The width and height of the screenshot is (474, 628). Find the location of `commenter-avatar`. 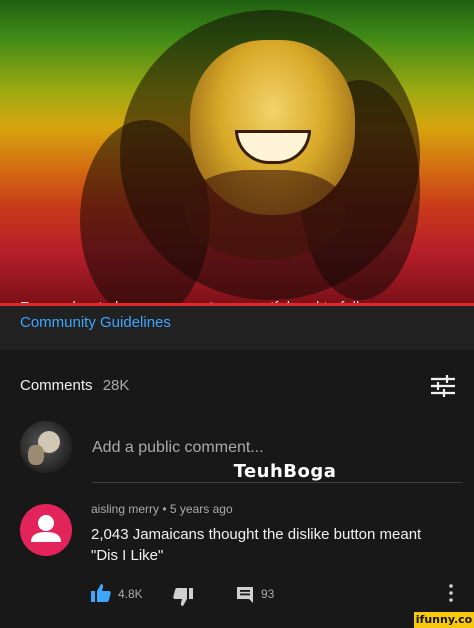

commenter-avatar is located at coordinates (46, 530).